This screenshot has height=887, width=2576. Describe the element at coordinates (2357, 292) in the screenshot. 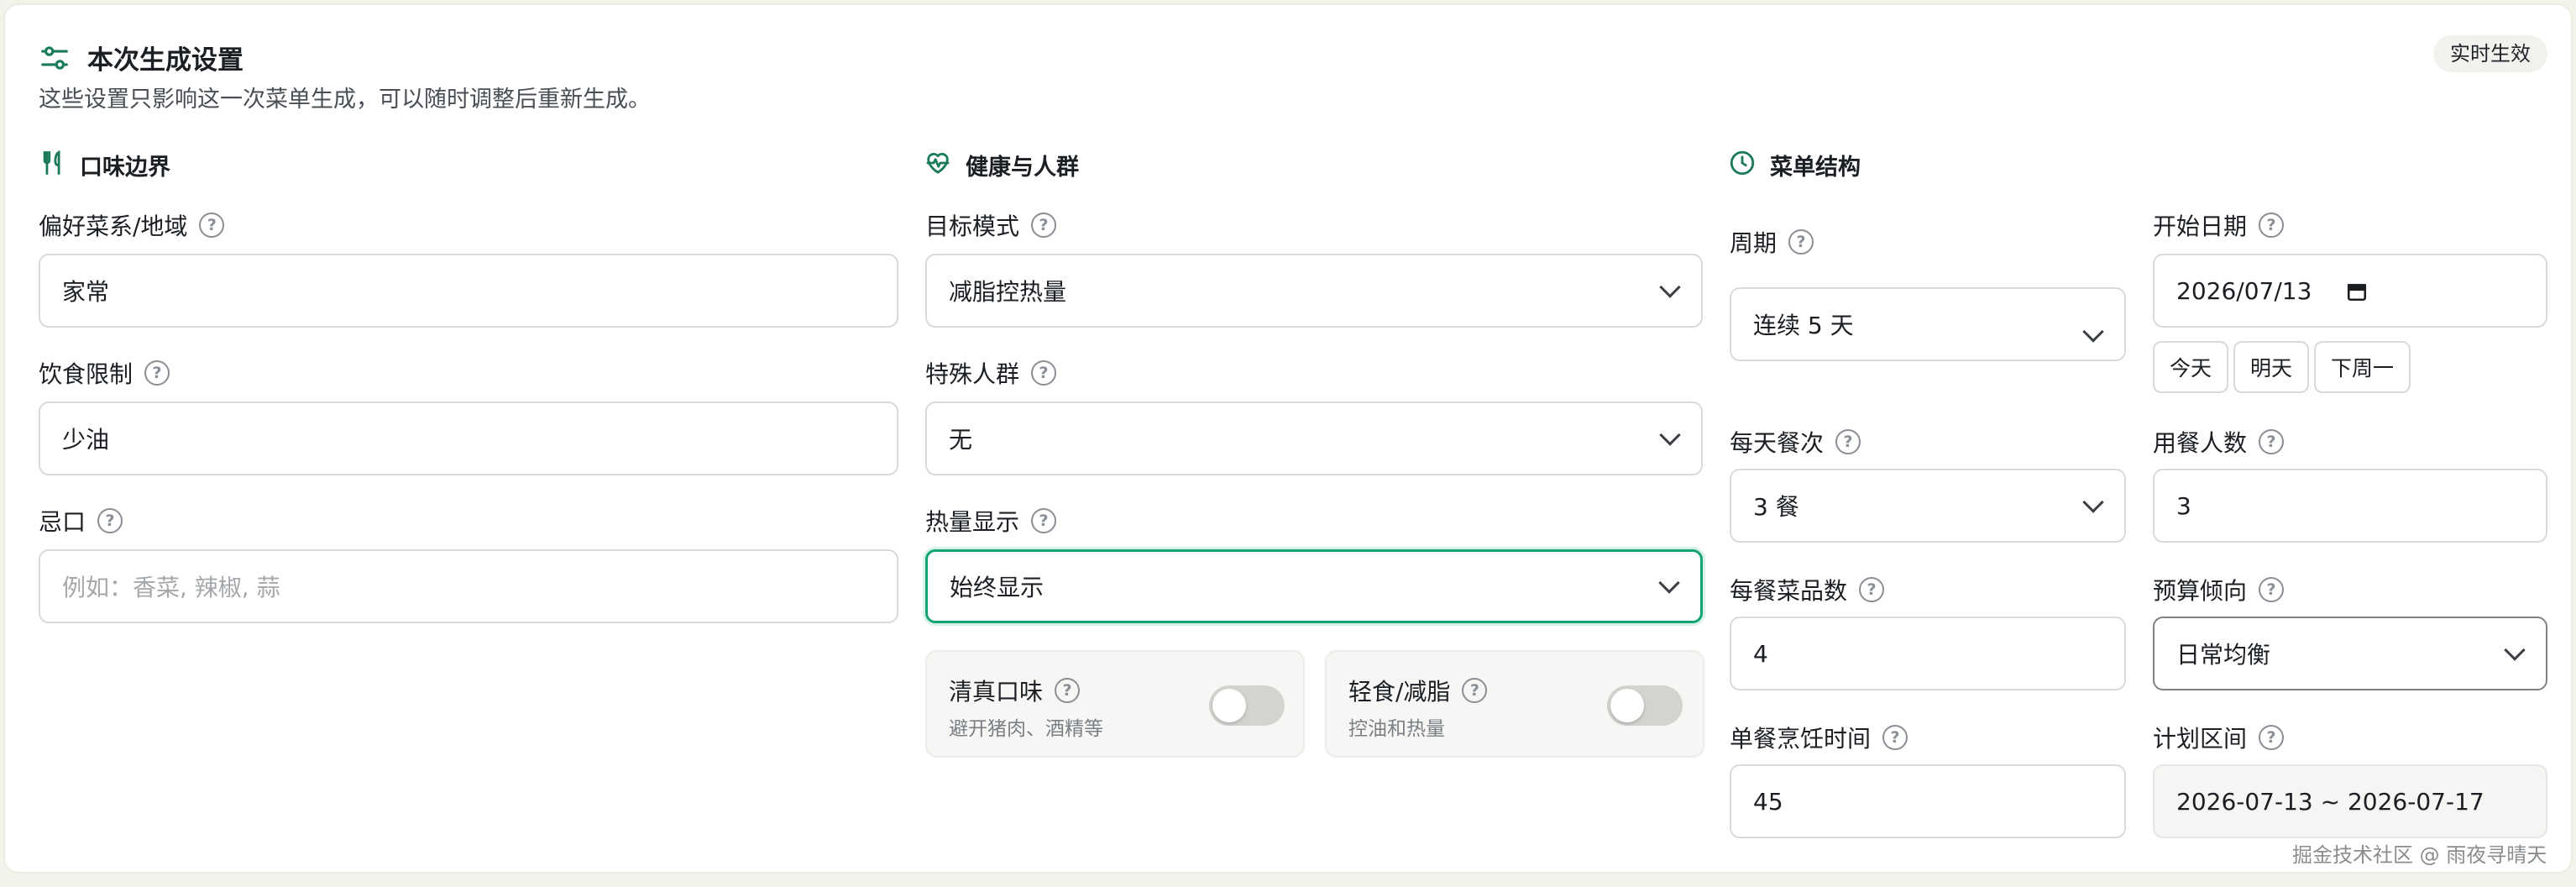

I see `calendar-icon` at that location.